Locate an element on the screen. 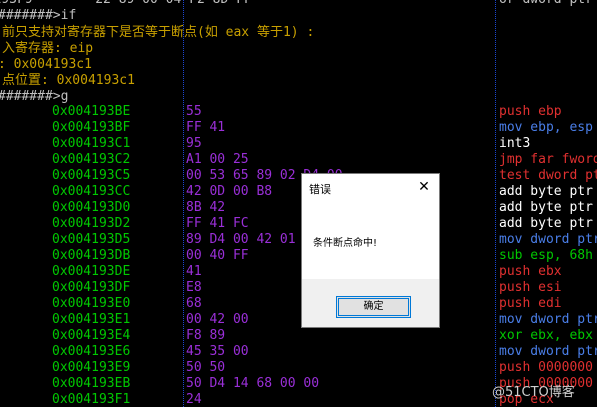  disasm-row: 0x004193DF E8 push esi is located at coordinates (298, 288).